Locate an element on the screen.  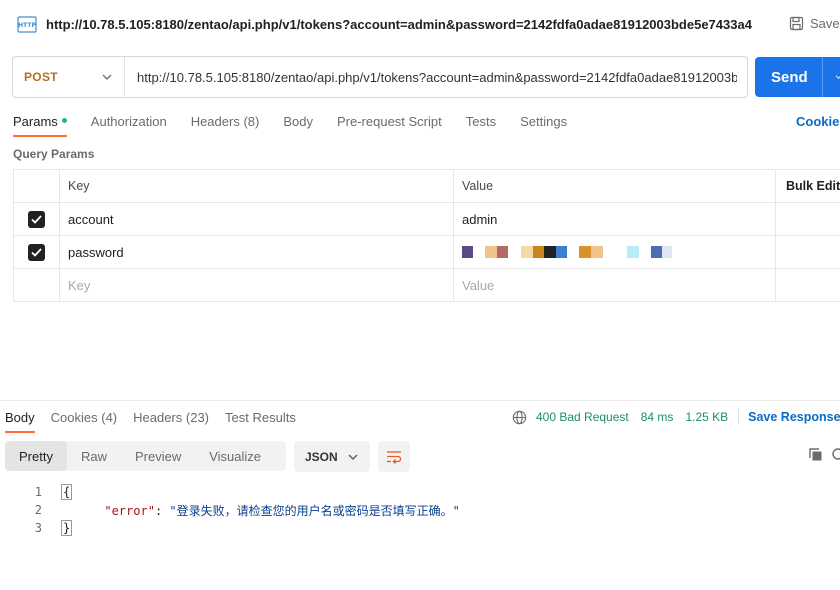
view-visualize-button: Visualize is located at coordinates (235, 456).